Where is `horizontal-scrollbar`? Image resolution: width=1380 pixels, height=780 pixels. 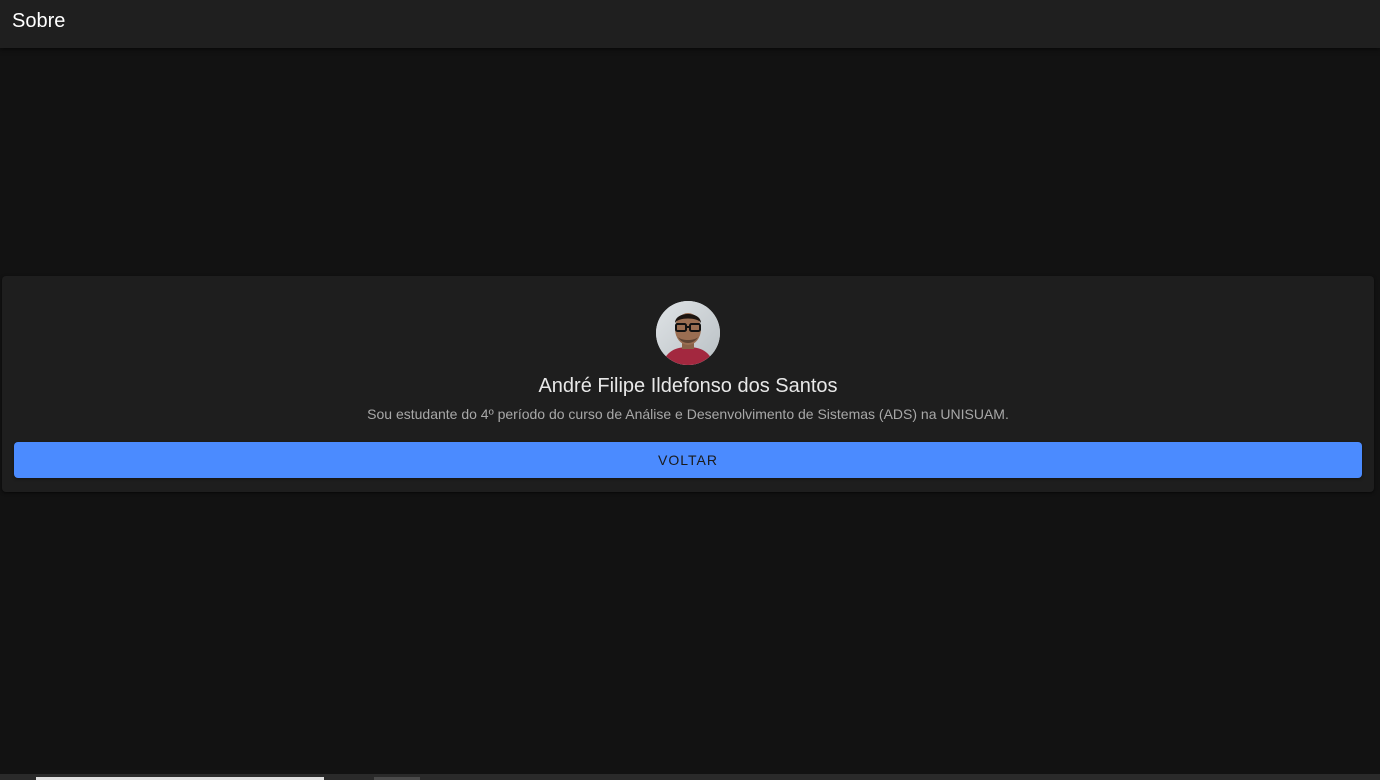
horizontal-scrollbar is located at coordinates (690, 777).